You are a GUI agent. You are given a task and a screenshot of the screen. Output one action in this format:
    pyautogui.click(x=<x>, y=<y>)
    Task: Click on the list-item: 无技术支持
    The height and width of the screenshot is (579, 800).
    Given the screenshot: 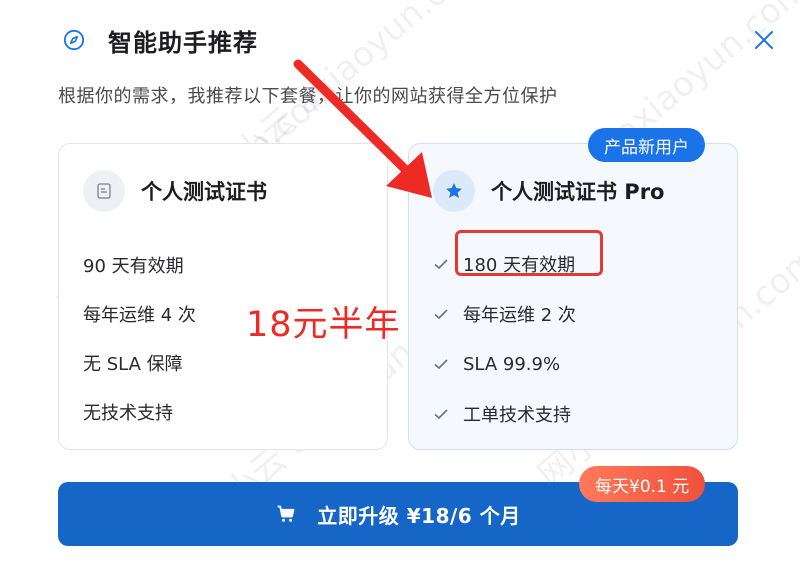 What is the action you would take?
    pyautogui.click(x=128, y=413)
    